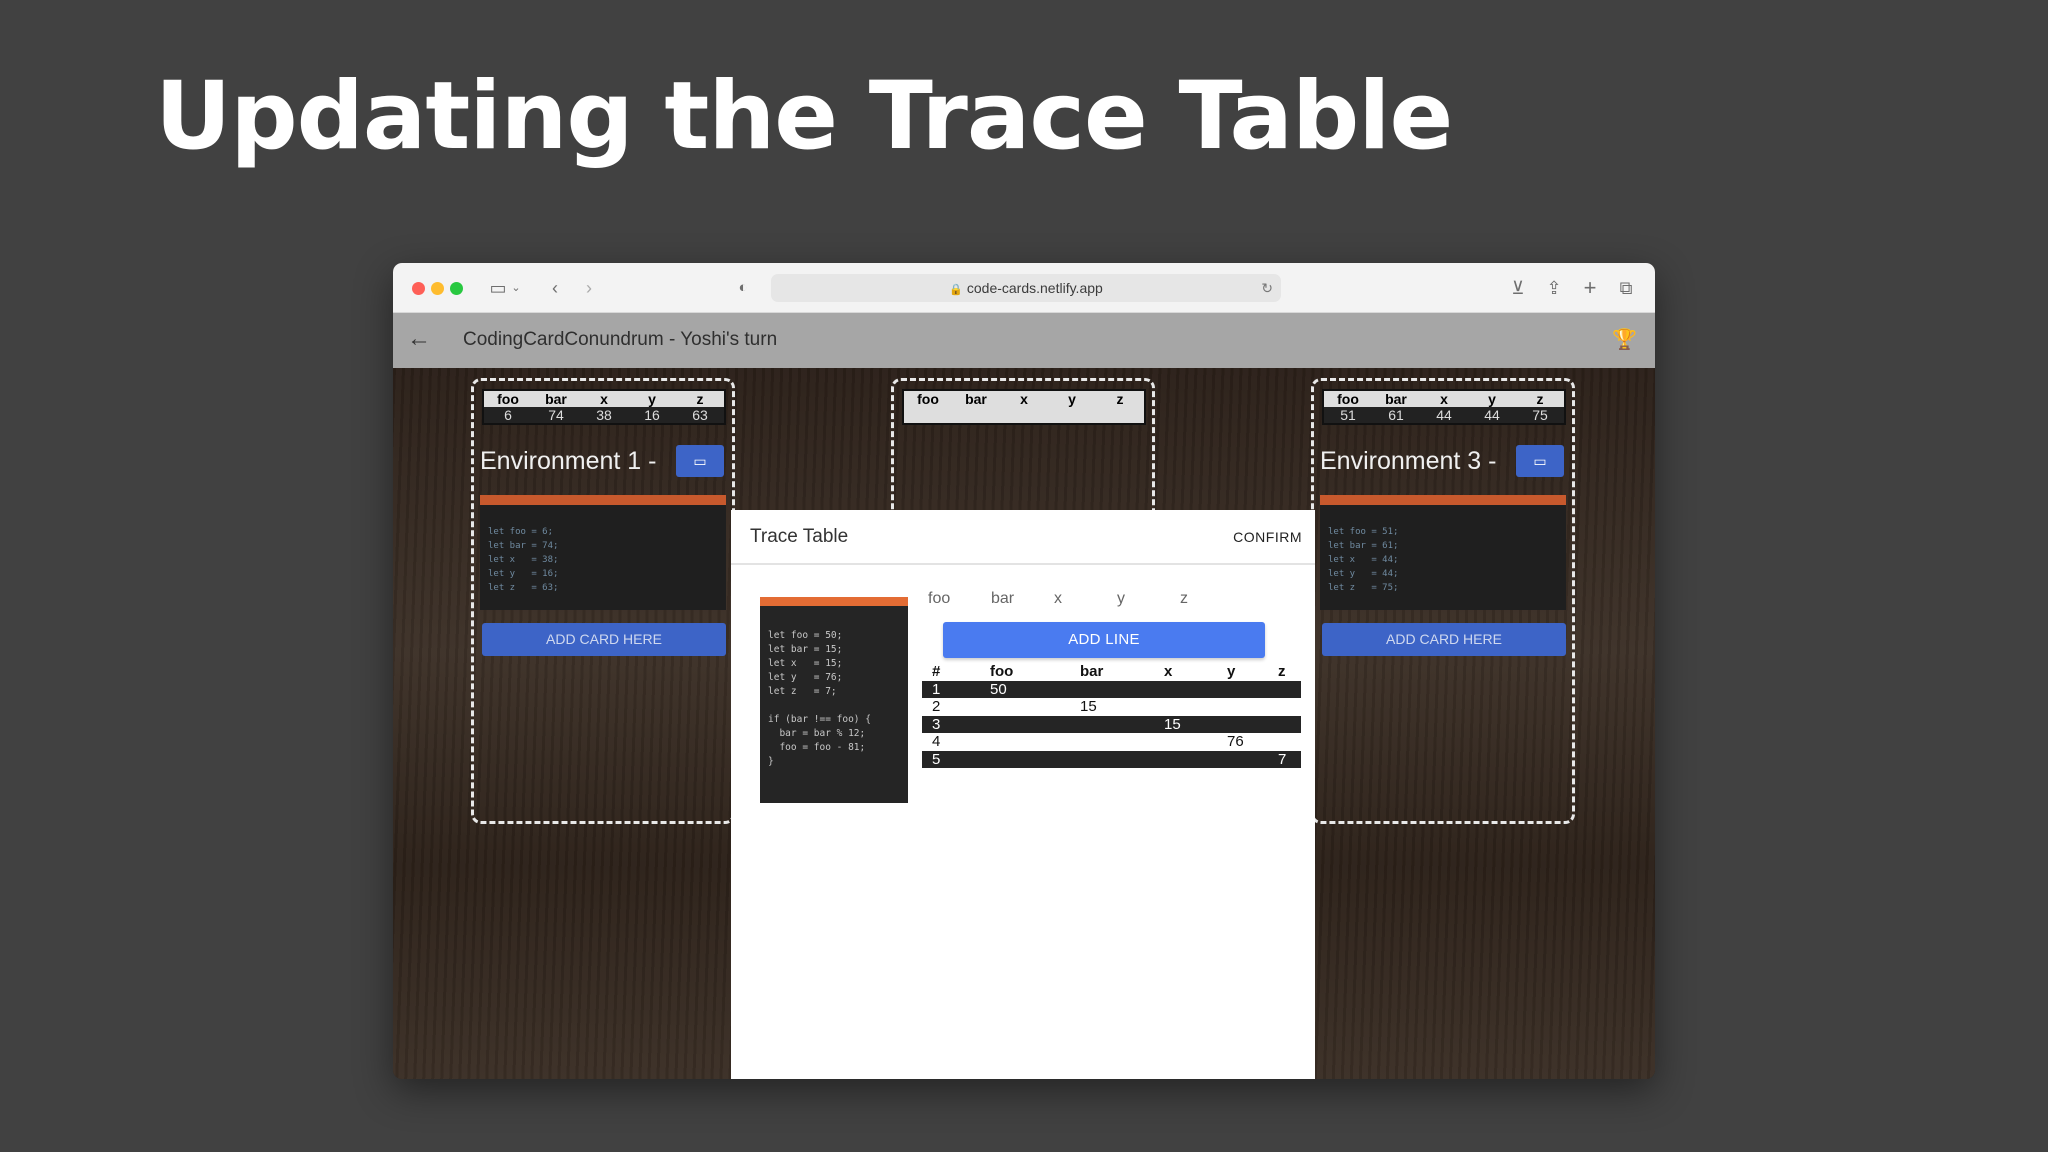 The height and width of the screenshot is (1152, 2048). I want to click on trophy-icon: 🏆, so click(1624, 339).